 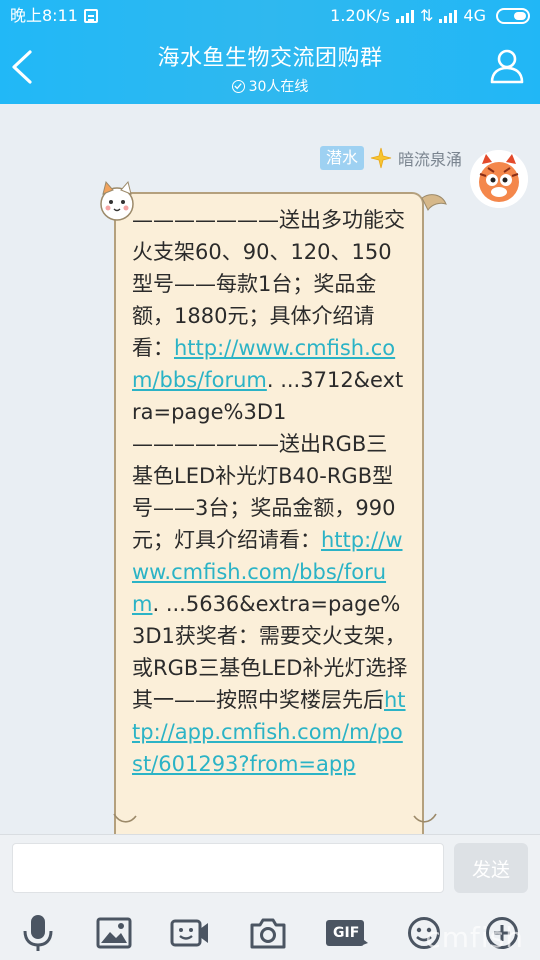 I want to click on input-area: 发送 GIF cmfish, so click(x=270, y=897).